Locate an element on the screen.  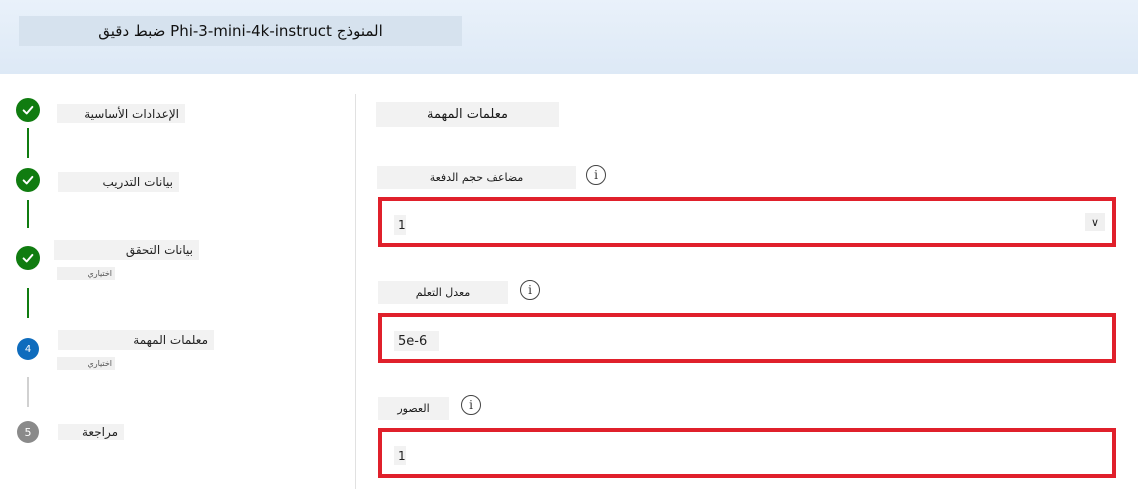
step-3-optional: اختياري is located at coordinates (86, 273).